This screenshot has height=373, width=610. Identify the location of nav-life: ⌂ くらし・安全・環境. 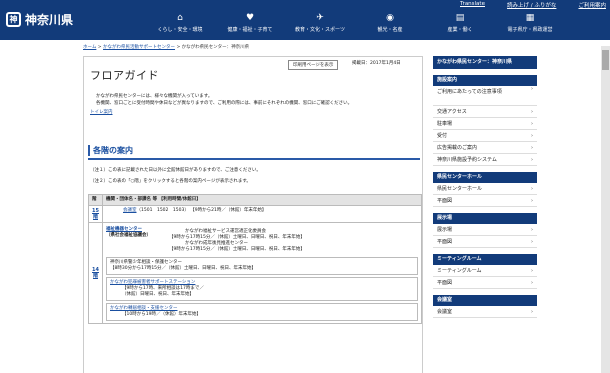
(180, 23).